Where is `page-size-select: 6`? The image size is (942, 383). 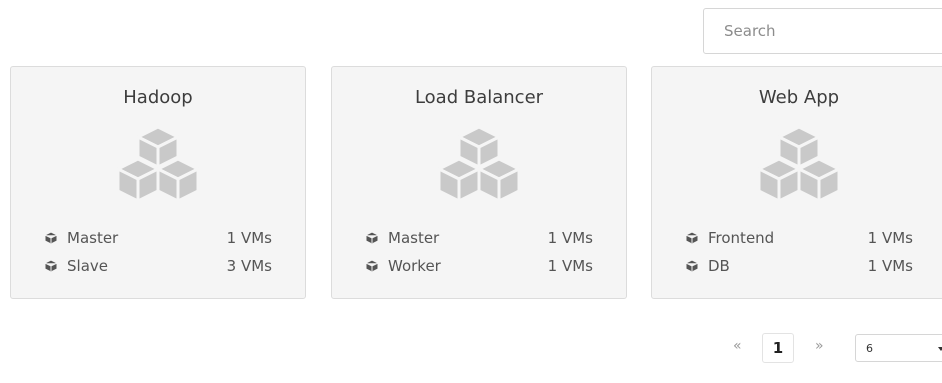 page-size-select: 6 is located at coordinates (898, 348).